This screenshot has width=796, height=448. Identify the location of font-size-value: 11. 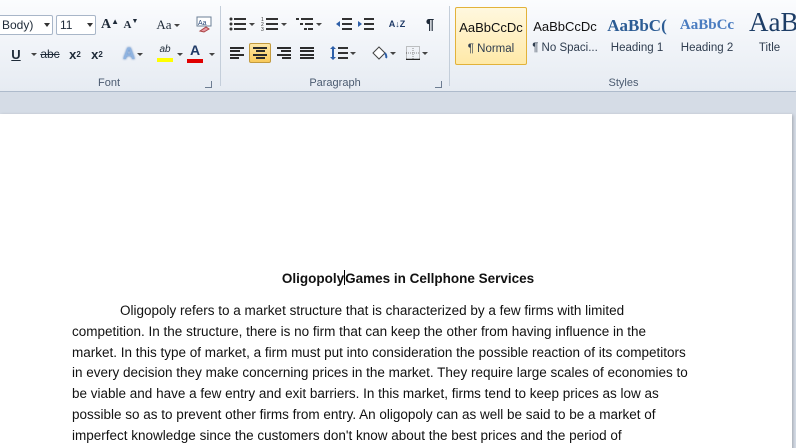
(66, 25).